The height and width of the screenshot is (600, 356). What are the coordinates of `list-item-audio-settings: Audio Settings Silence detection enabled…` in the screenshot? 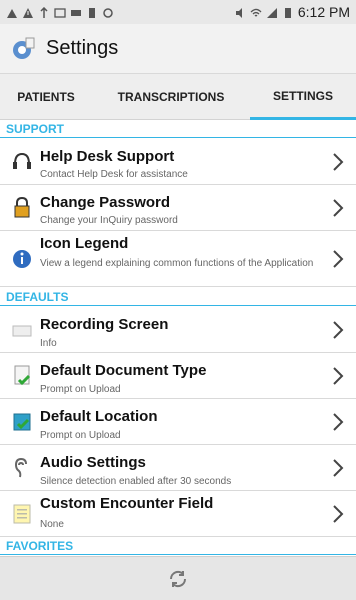 It's located at (178, 468).